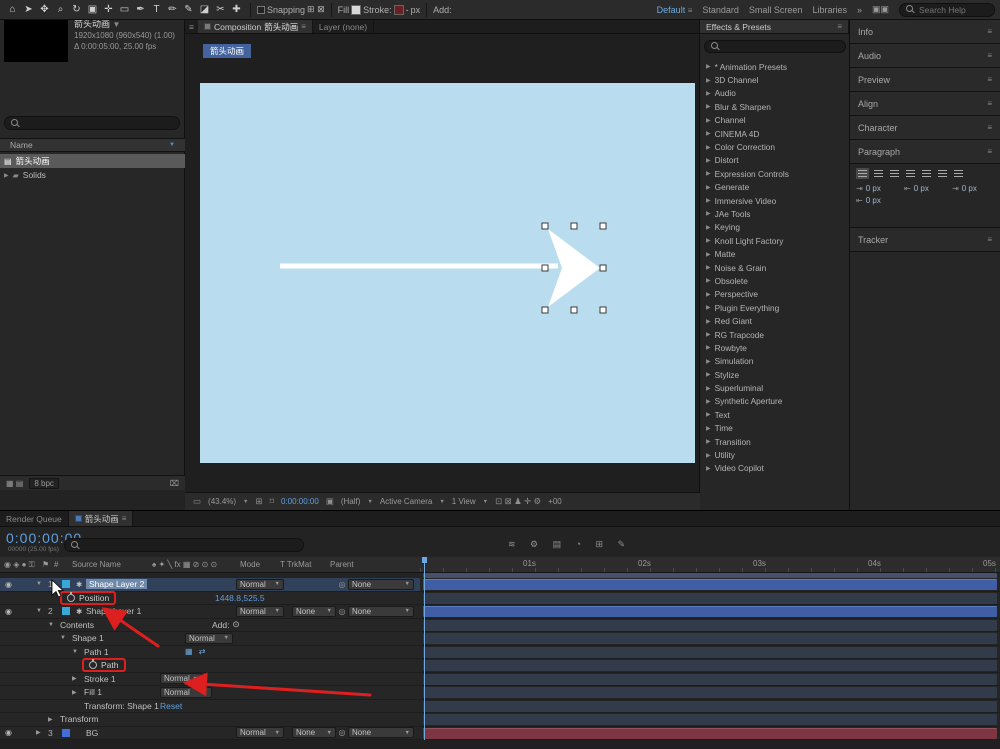  What do you see at coordinates (859, 10) in the screenshot?
I see `workspace-overflow-icon: »` at bounding box center [859, 10].